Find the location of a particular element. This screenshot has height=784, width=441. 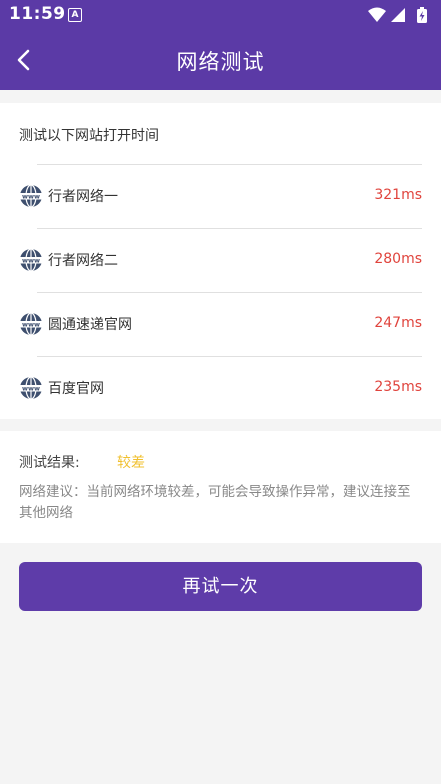

result-label: 测试结果: is located at coordinates (49, 463).